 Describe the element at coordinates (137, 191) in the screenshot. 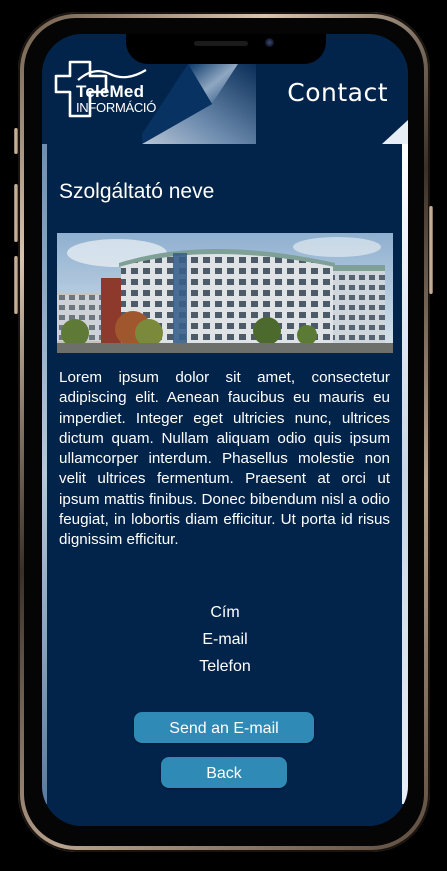

I see `provider-name: Szolgáltató neve` at that location.